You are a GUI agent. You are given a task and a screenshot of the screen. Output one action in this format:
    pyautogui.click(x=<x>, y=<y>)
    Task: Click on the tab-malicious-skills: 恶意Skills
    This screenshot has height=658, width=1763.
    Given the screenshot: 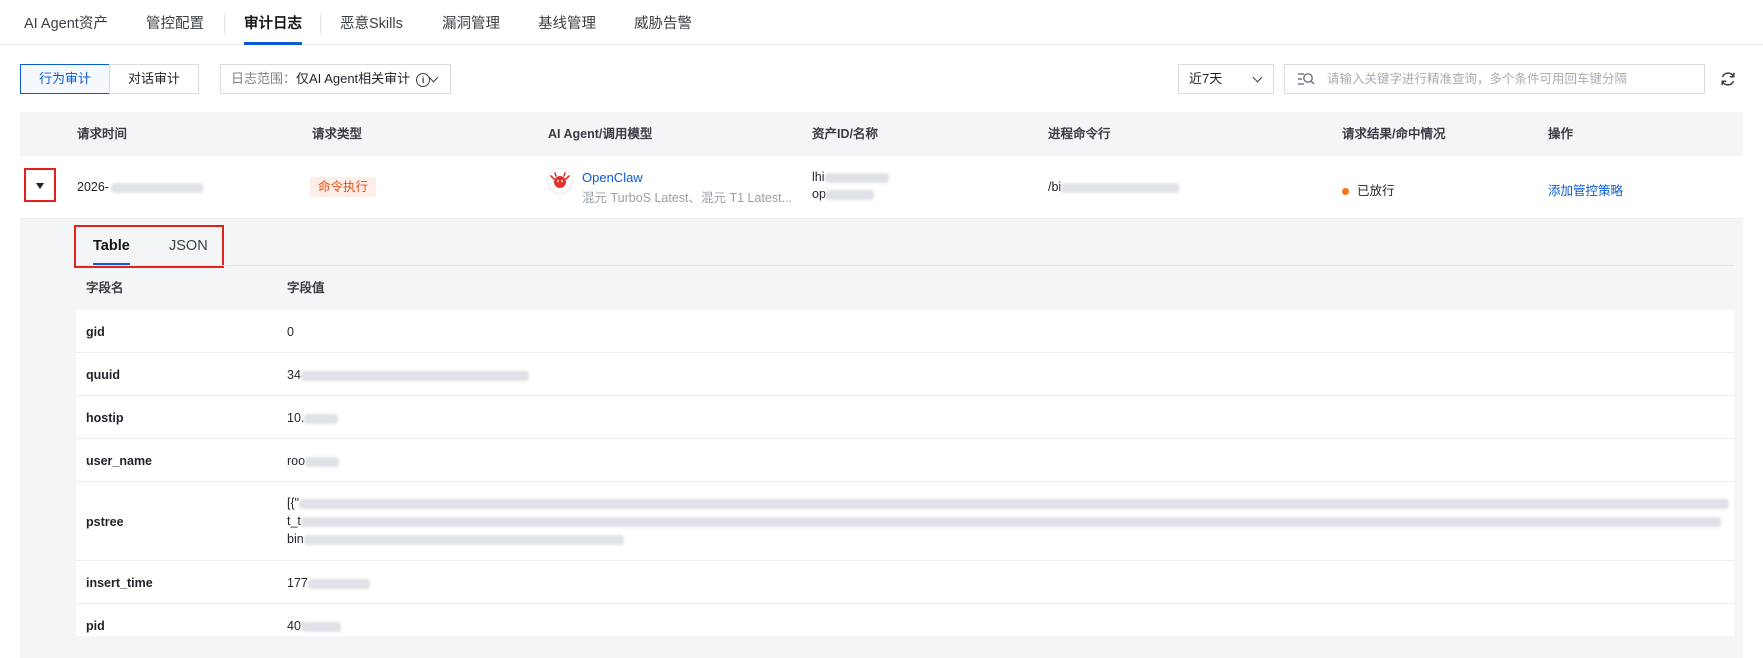 What is the action you would take?
    pyautogui.click(x=371, y=22)
    